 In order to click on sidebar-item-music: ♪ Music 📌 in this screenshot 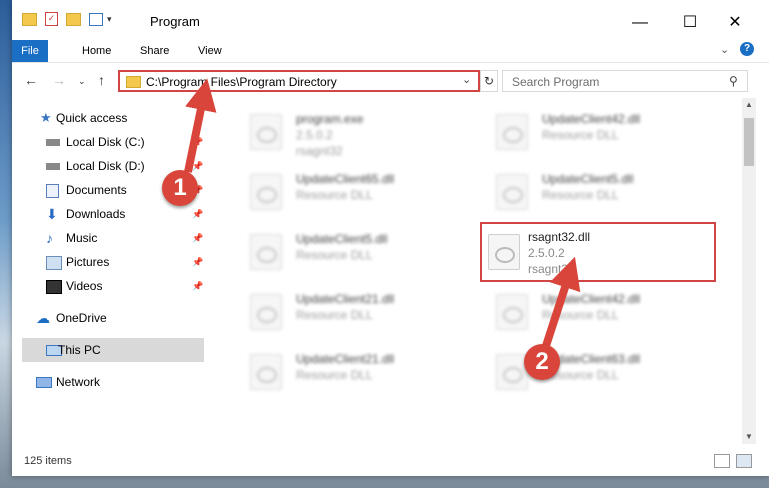, I will do `click(109, 238)`.